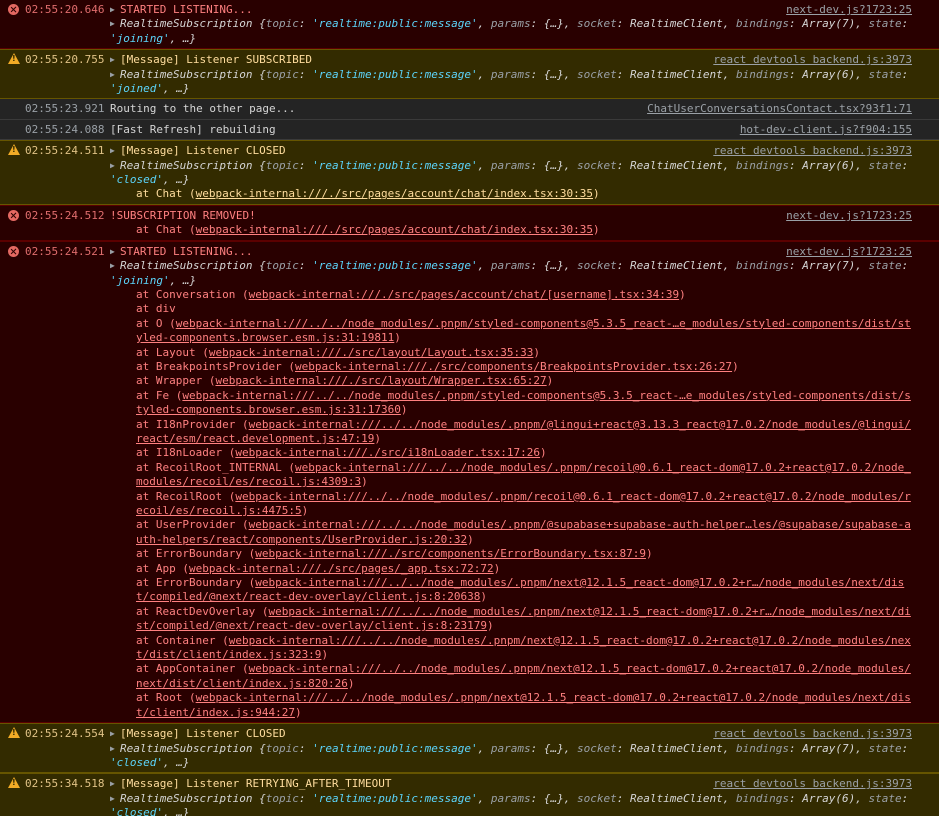  I want to click on stack-frame-function: O, so click(159, 323).